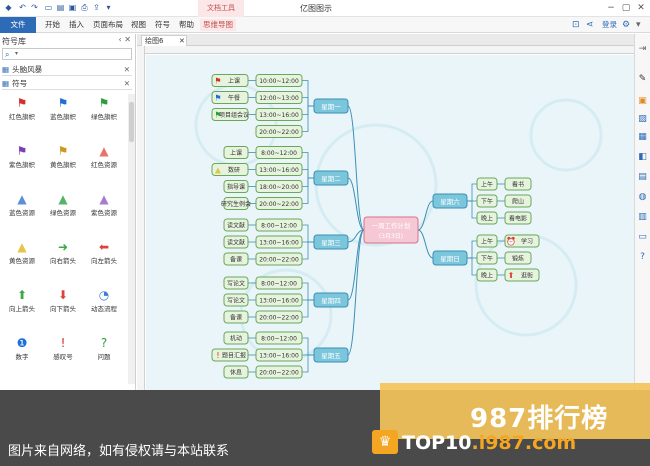 The image size is (650, 466). Describe the element at coordinates (257, 355) in the screenshot. I see `sub-topic: 13:00~16:00! 题目汇报` at that location.